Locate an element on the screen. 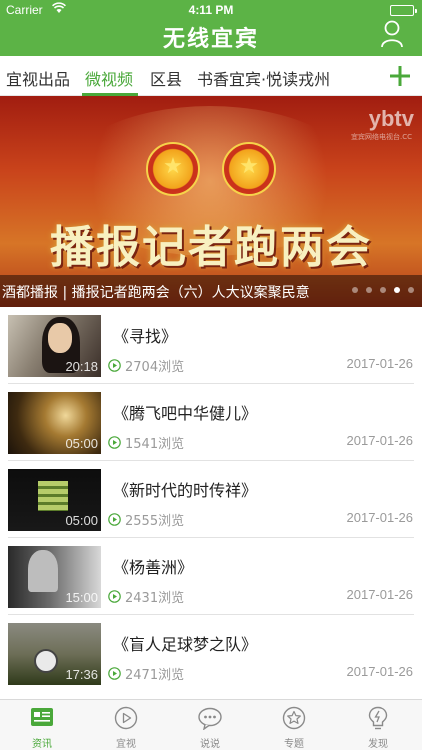 The height and width of the screenshot is (750, 422). tab-topics-label: 专题 is located at coordinates (294, 744).